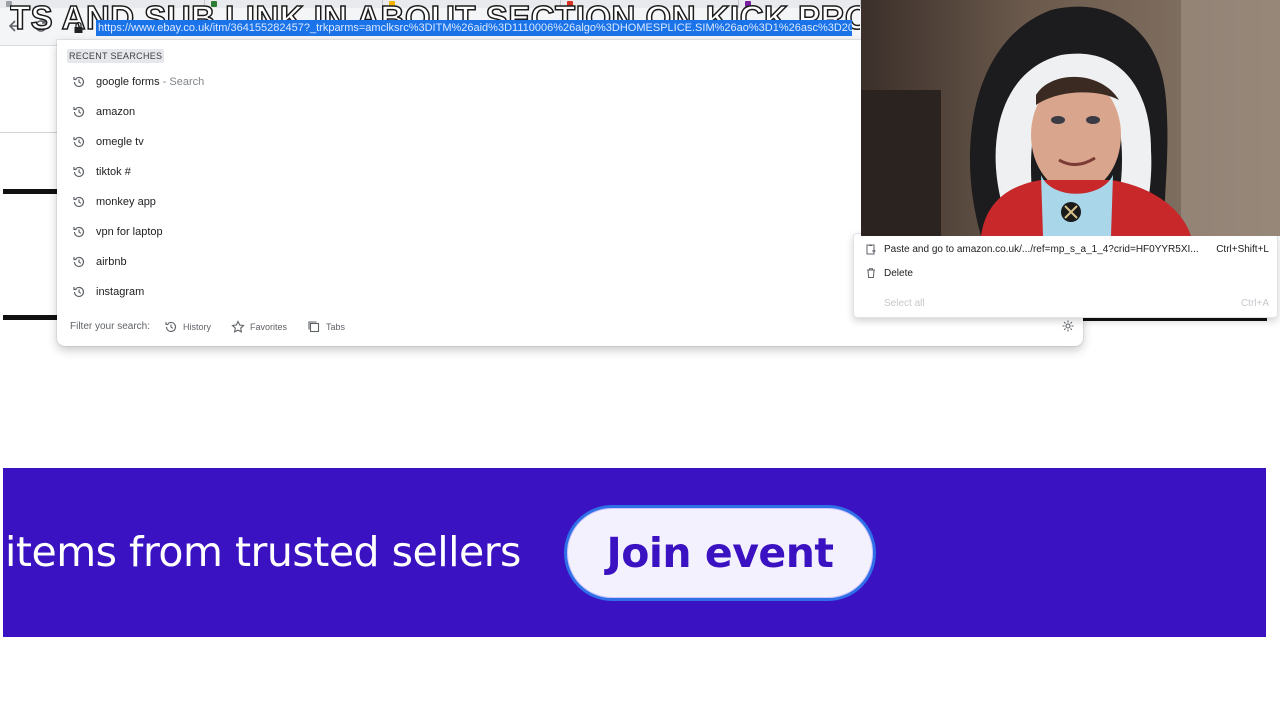 This screenshot has width=1280, height=720. I want to click on star-icon, so click(238, 326).